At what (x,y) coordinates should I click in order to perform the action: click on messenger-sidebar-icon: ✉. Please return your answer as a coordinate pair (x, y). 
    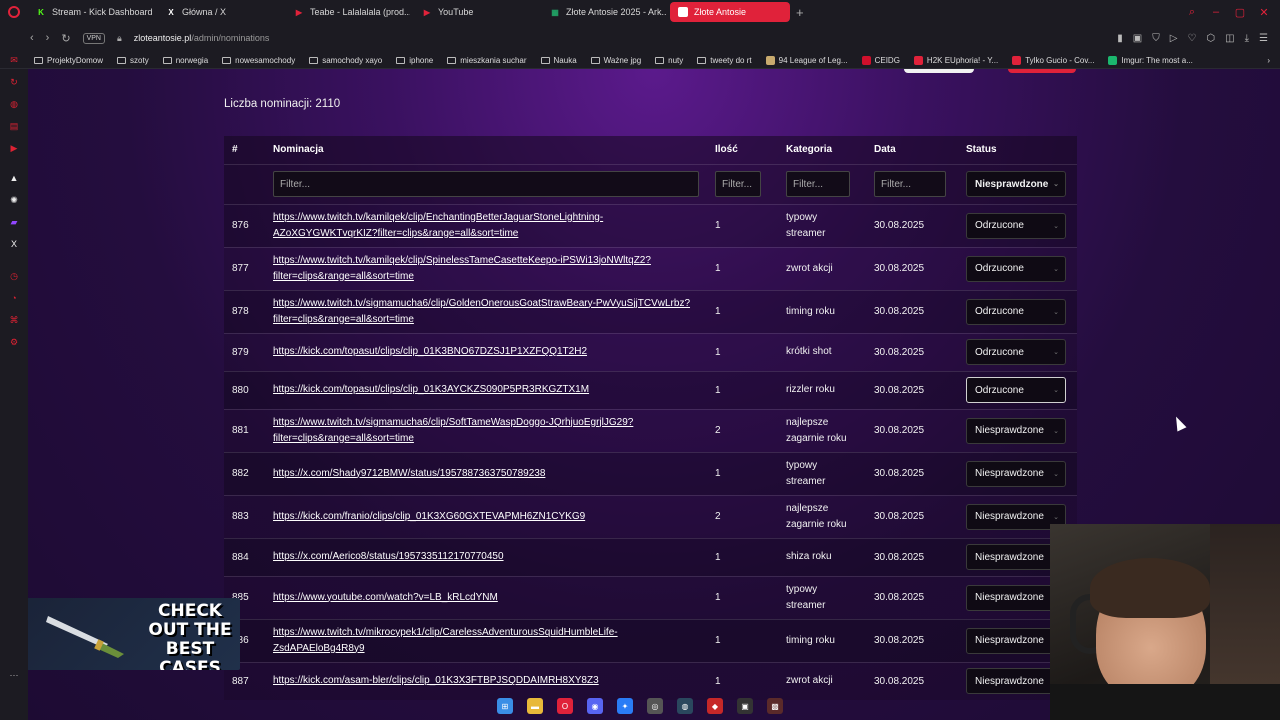
    Looking at the image, I should click on (14, 60).